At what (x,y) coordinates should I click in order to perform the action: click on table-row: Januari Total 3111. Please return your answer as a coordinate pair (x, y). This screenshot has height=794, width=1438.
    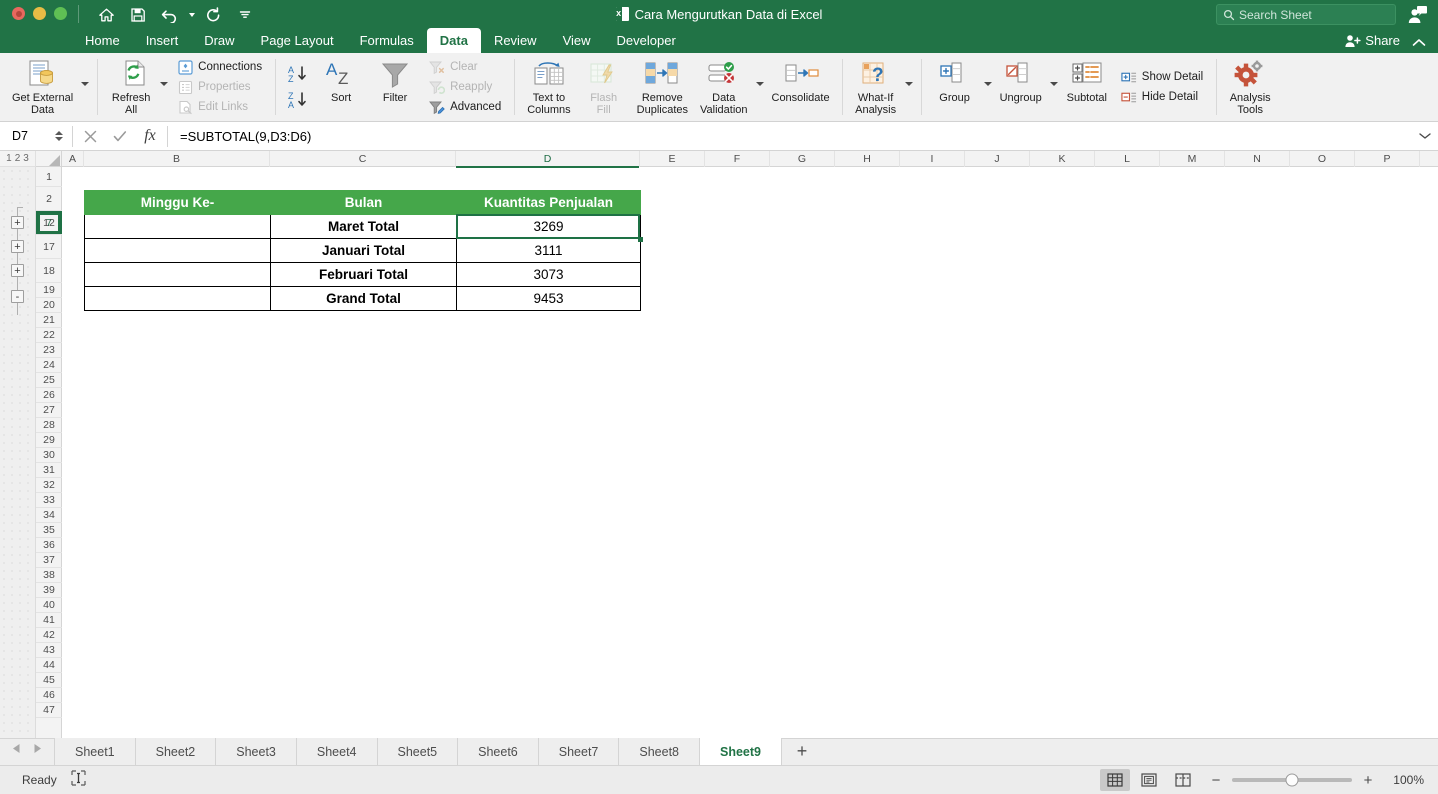
    Looking at the image, I should click on (362, 250).